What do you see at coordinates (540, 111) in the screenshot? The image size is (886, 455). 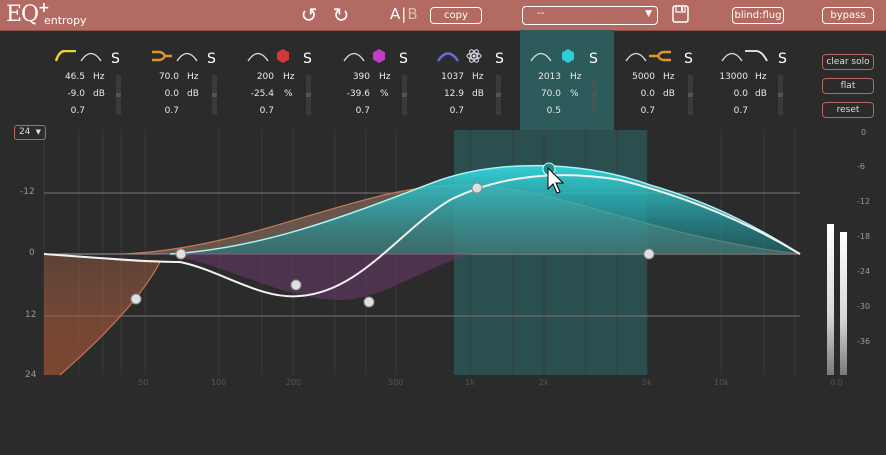 I see `q-value: 0.5` at bounding box center [540, 111].